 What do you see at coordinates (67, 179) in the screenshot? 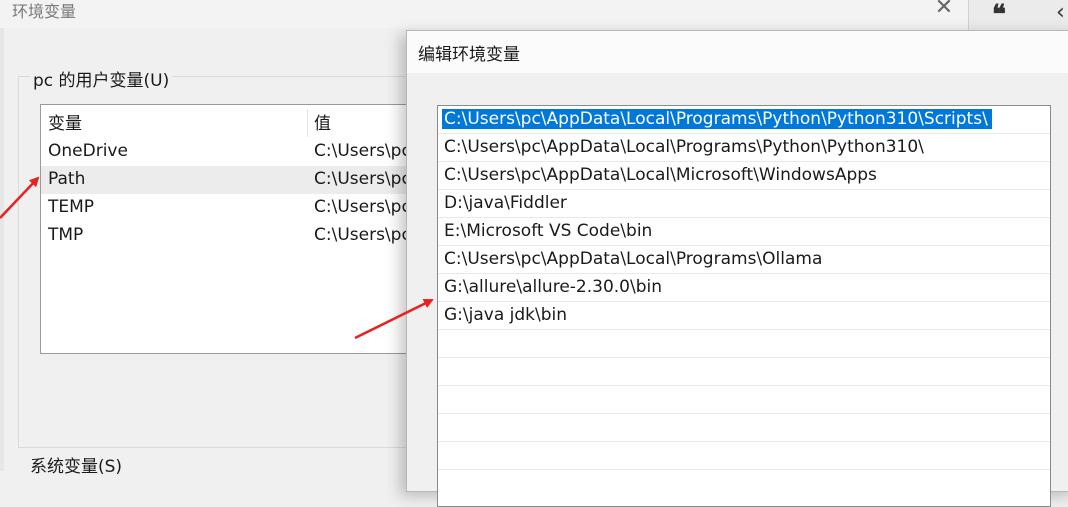
I see `variable-name: Path` at bounding box center [67, 179].